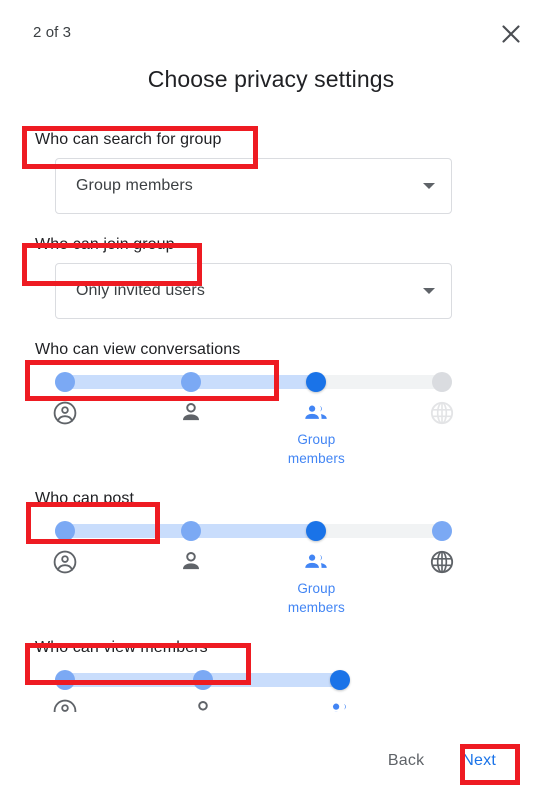  I want to click on field-who-can-join-group: Who can join group Only invited users, so click(271, 277).